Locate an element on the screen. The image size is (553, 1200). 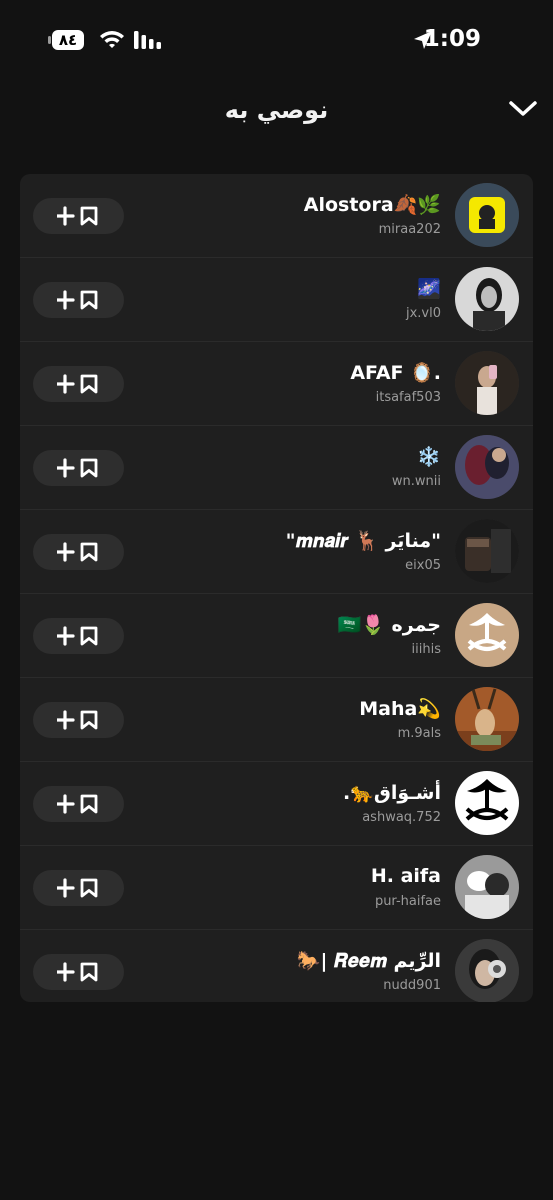
battery-level: ٨٤ is located at coordinates (68, 40).